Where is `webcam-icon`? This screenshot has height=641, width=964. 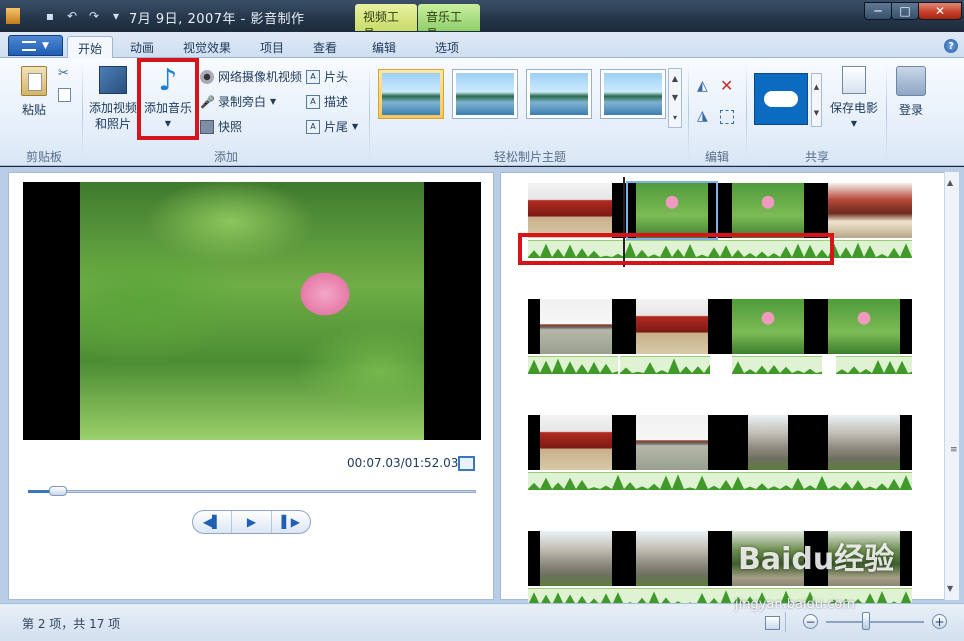 webcam-icon is located at coordinates (207, 76).